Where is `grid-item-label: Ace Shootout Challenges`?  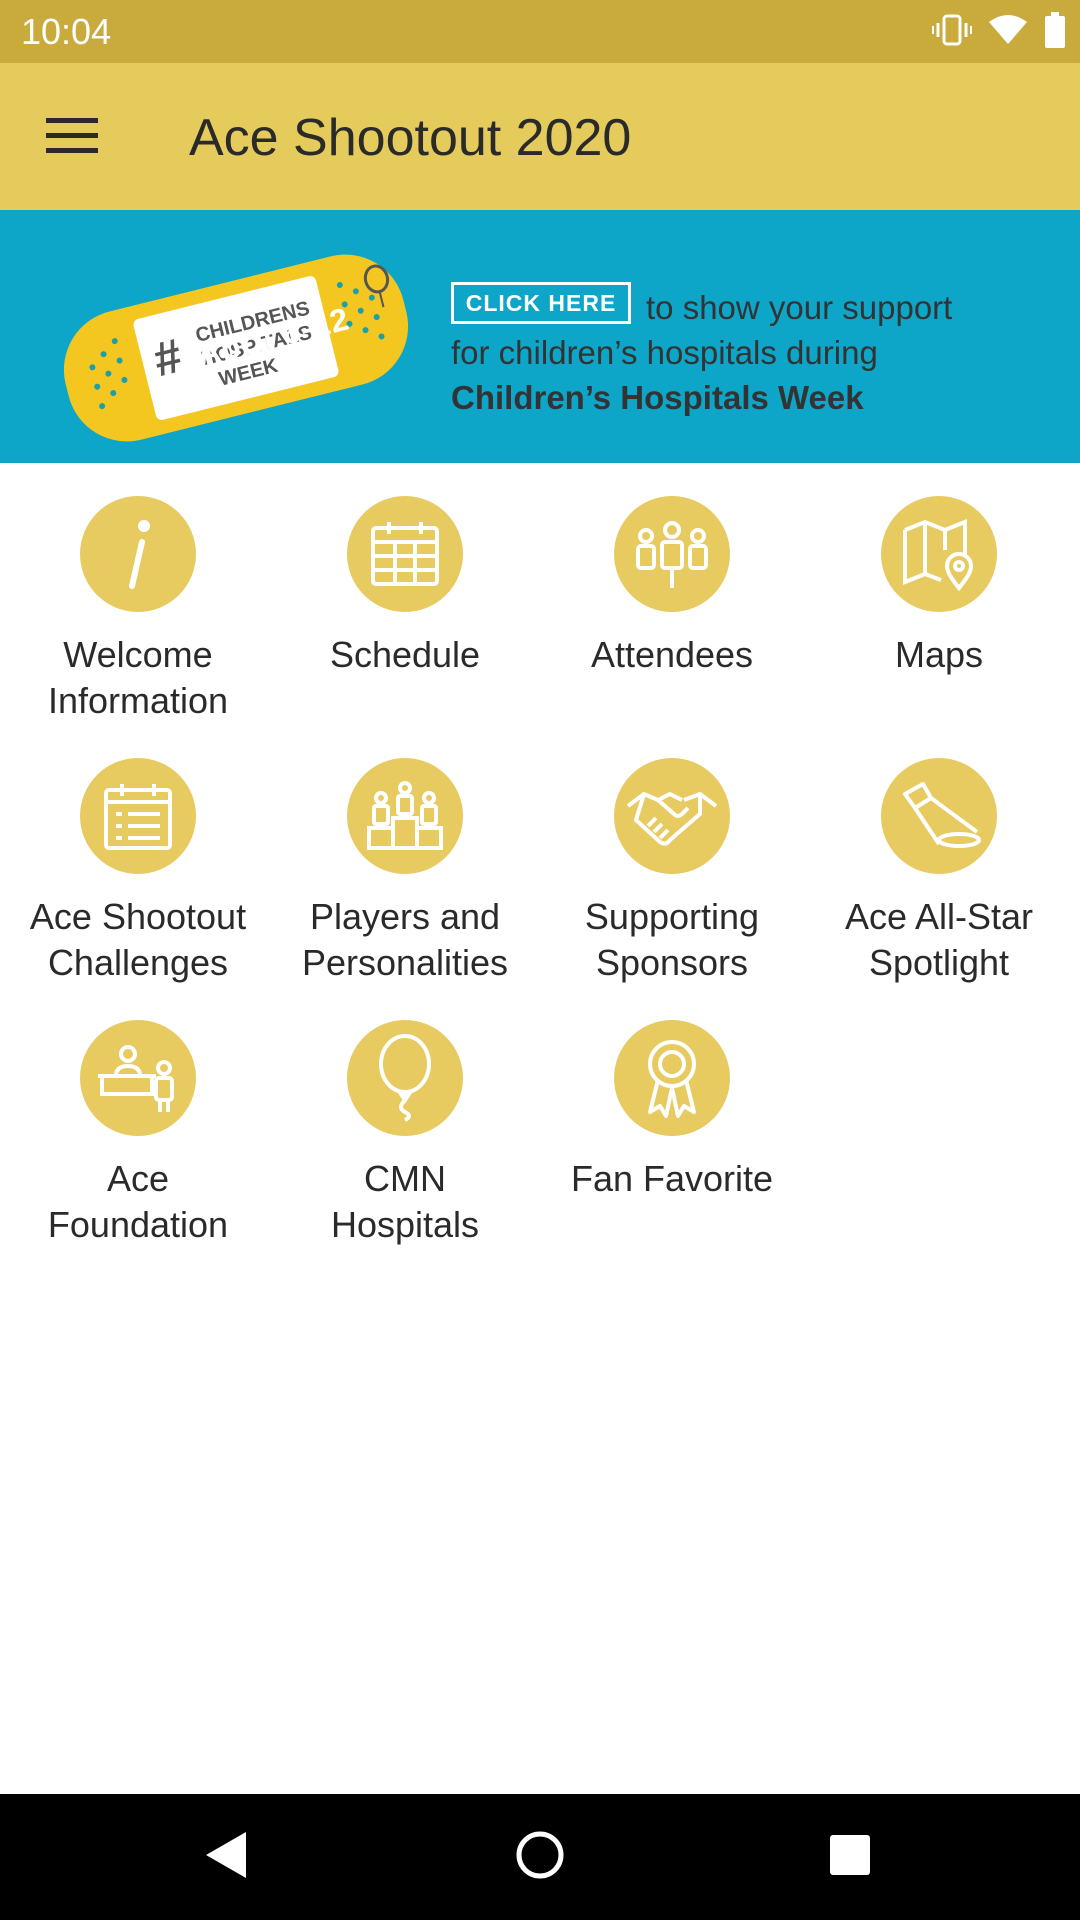
grid-item-label: Ace Shootout Challenges is located at coordinates (138, 939).